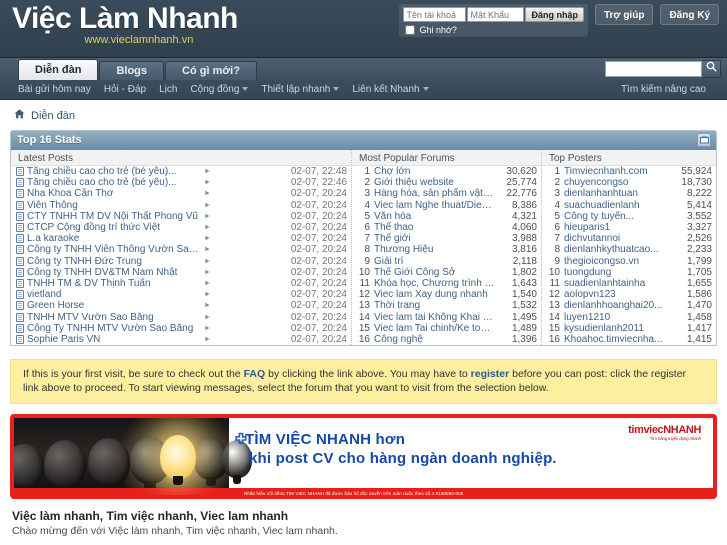  I want to click on top-poster-row: 10 tuongdung 1,705, so click(629, 272).